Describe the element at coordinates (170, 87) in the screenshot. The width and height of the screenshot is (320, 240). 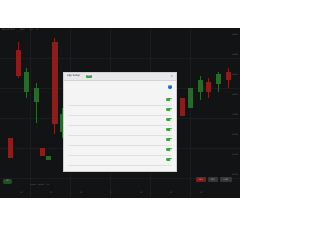
I see `info-icon: f` at that location.